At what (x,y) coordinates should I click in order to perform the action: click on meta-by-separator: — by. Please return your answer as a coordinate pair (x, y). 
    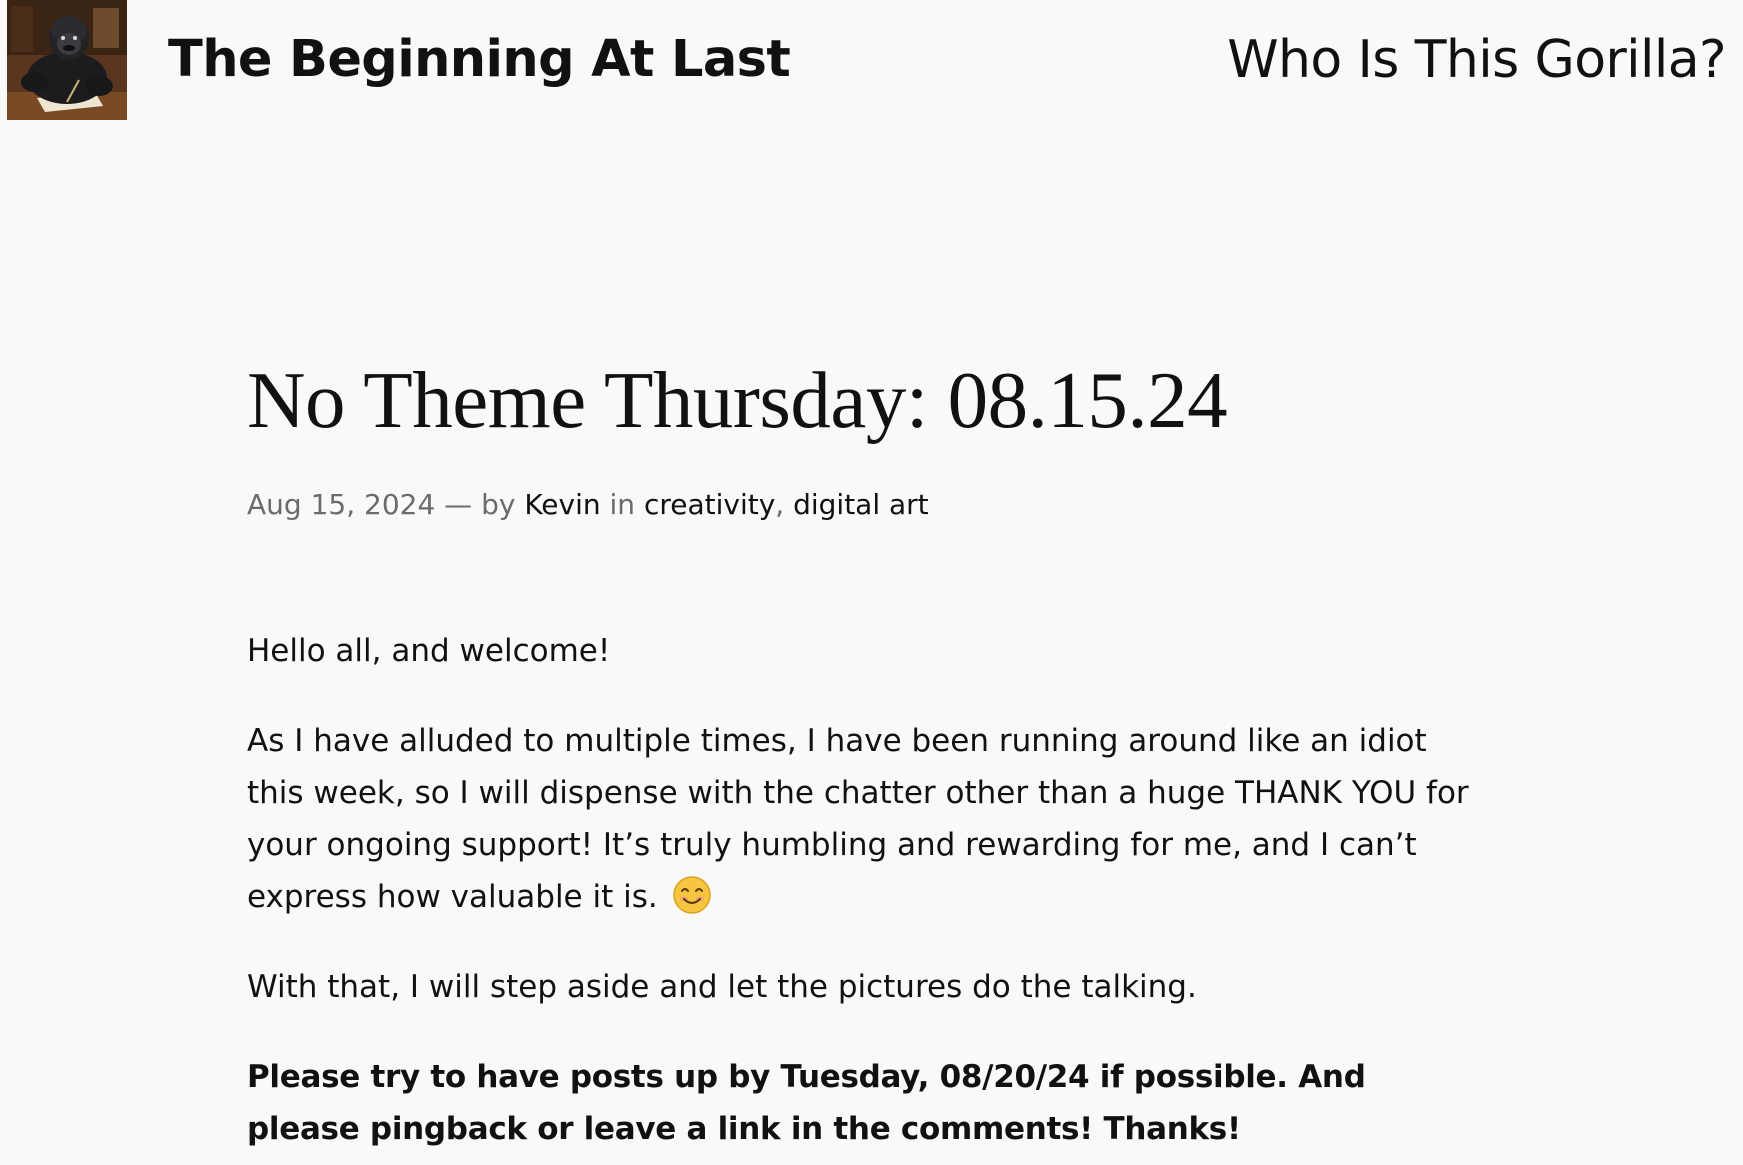
    Looking at the image, I should click on (480, 504).